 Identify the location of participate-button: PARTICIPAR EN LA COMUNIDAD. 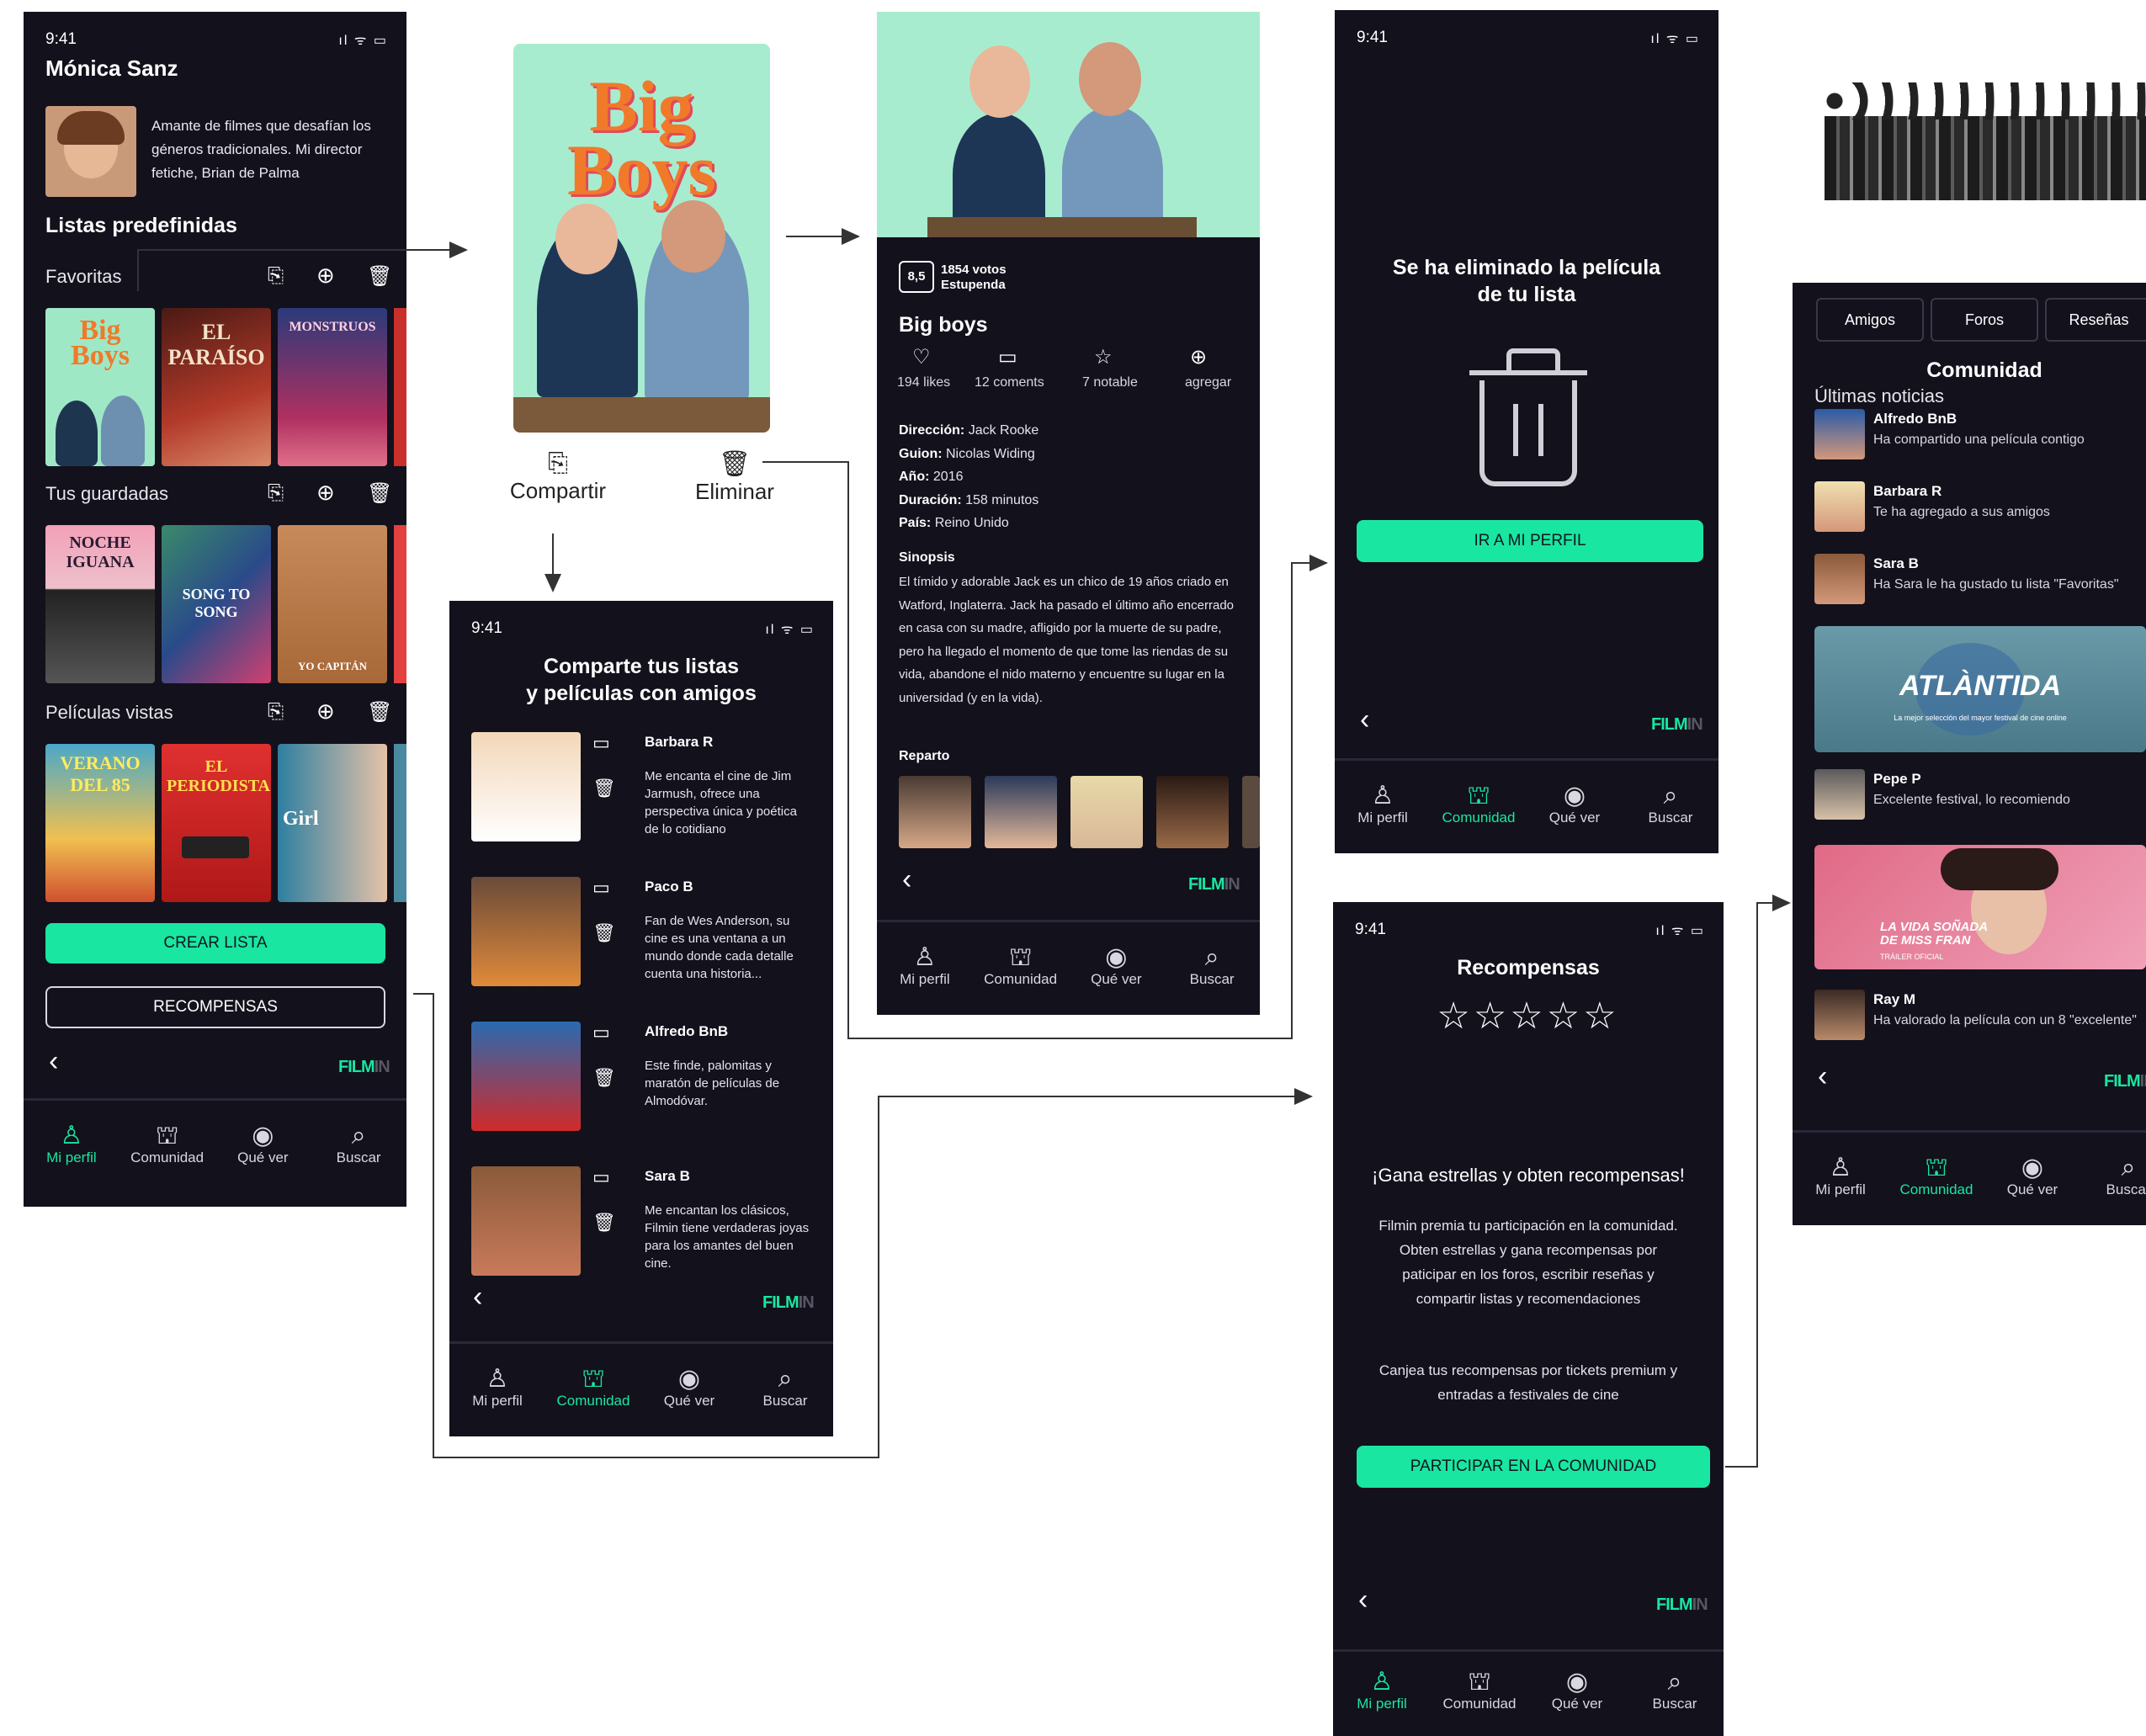
(1533, 1467).